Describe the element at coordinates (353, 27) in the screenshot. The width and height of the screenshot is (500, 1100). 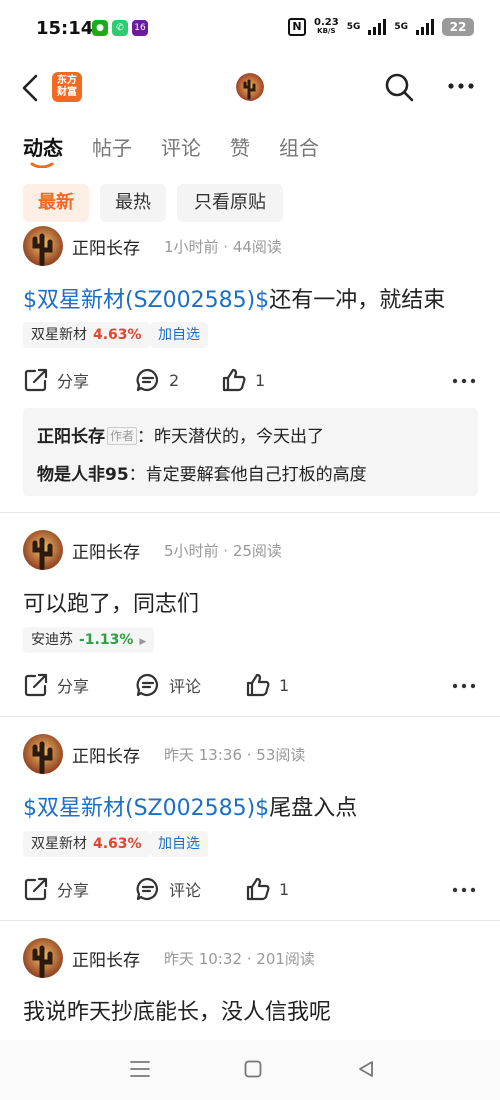
I see `network-type-1: 5G` at that location.